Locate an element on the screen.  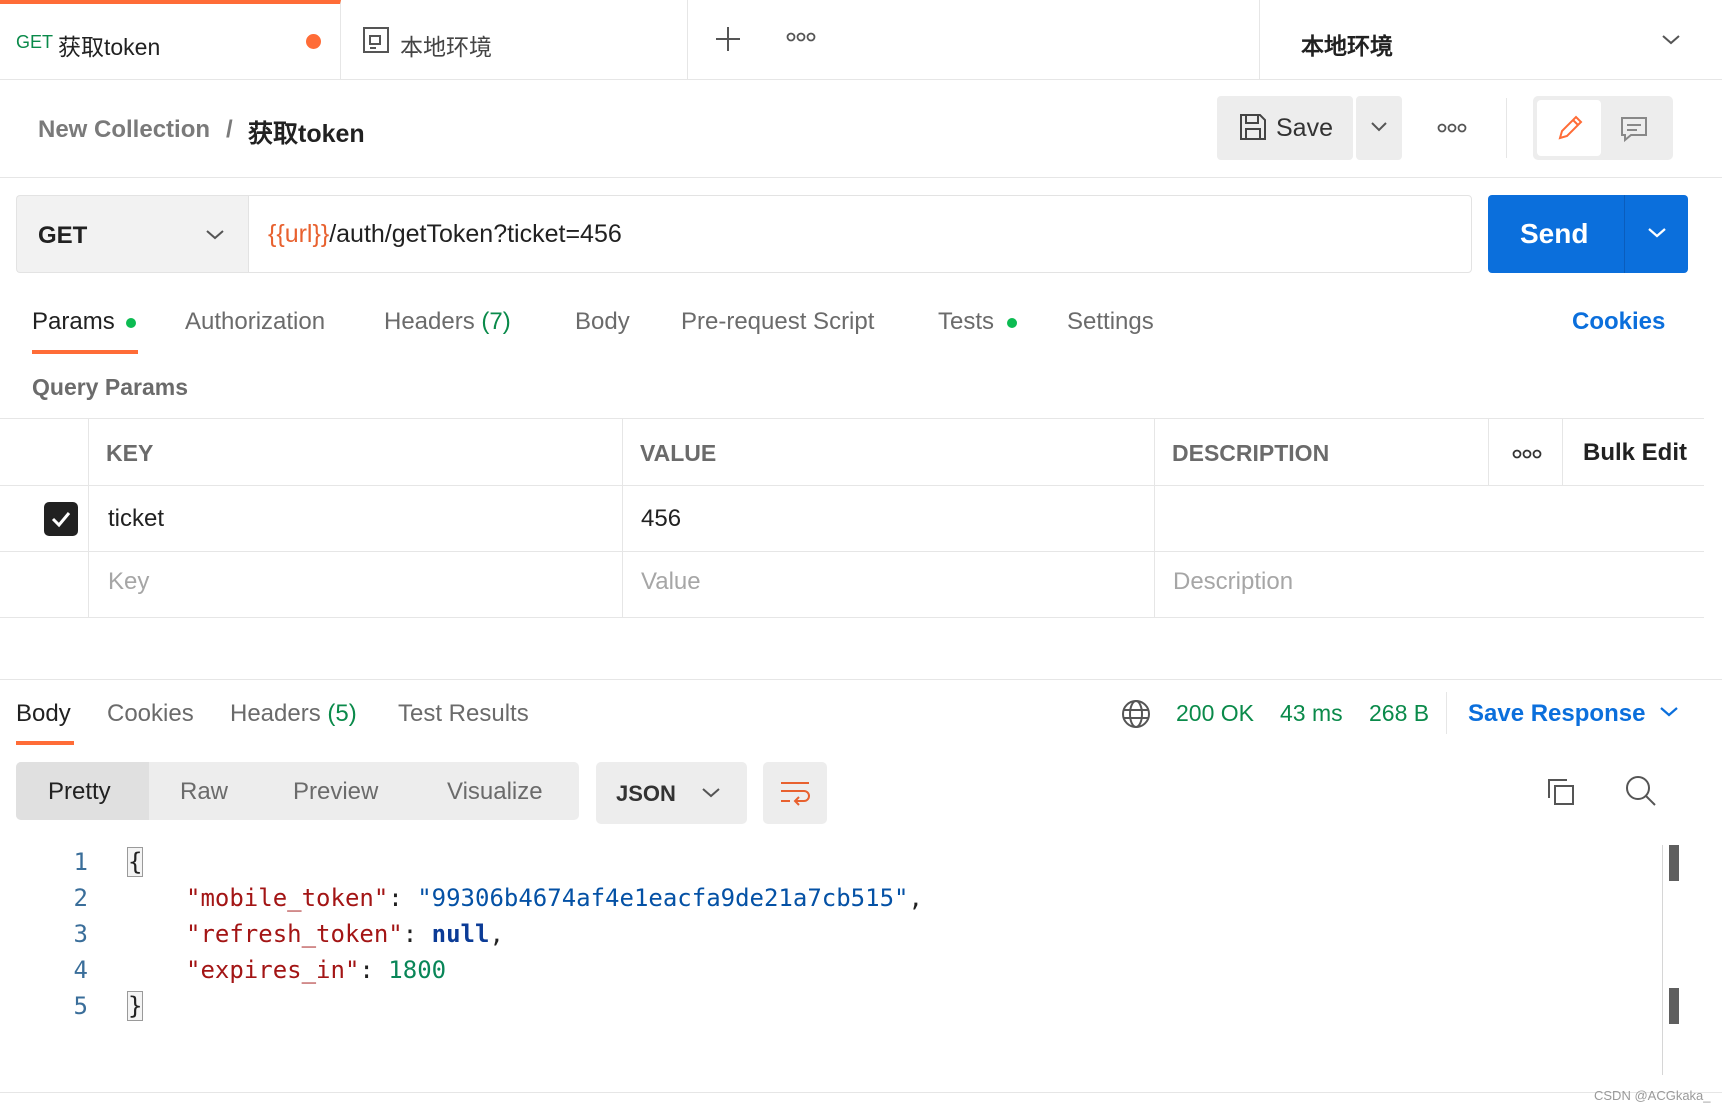
tab-params: Params is located at coordinates (73, 322).